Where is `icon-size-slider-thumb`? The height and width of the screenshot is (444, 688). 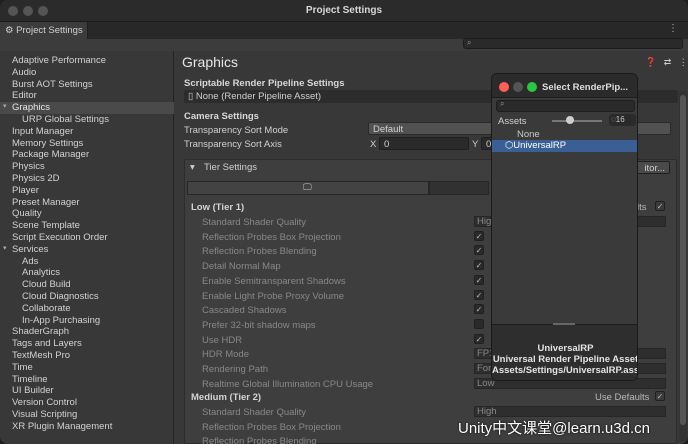 icon-size-slider-thumb is located at coordinates (570, 120).